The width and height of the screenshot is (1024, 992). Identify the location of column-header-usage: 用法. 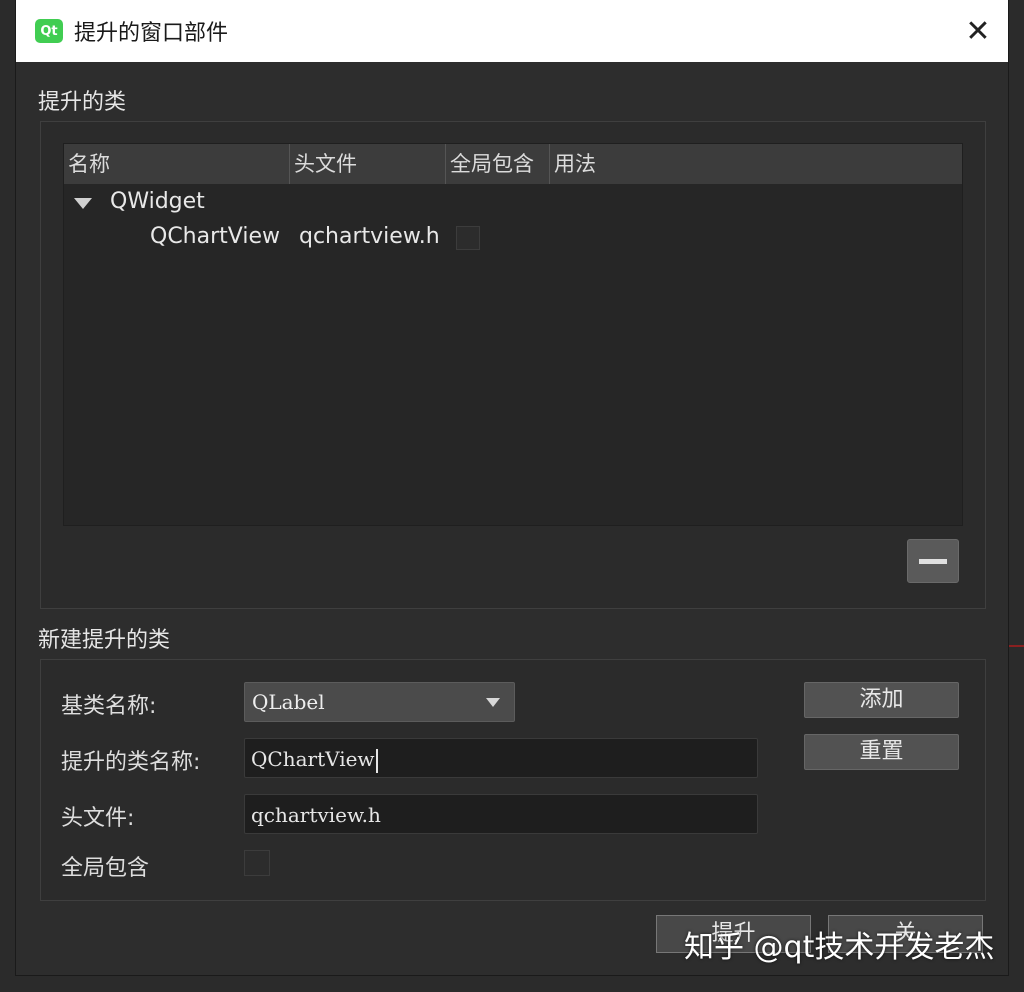
(756, 164).